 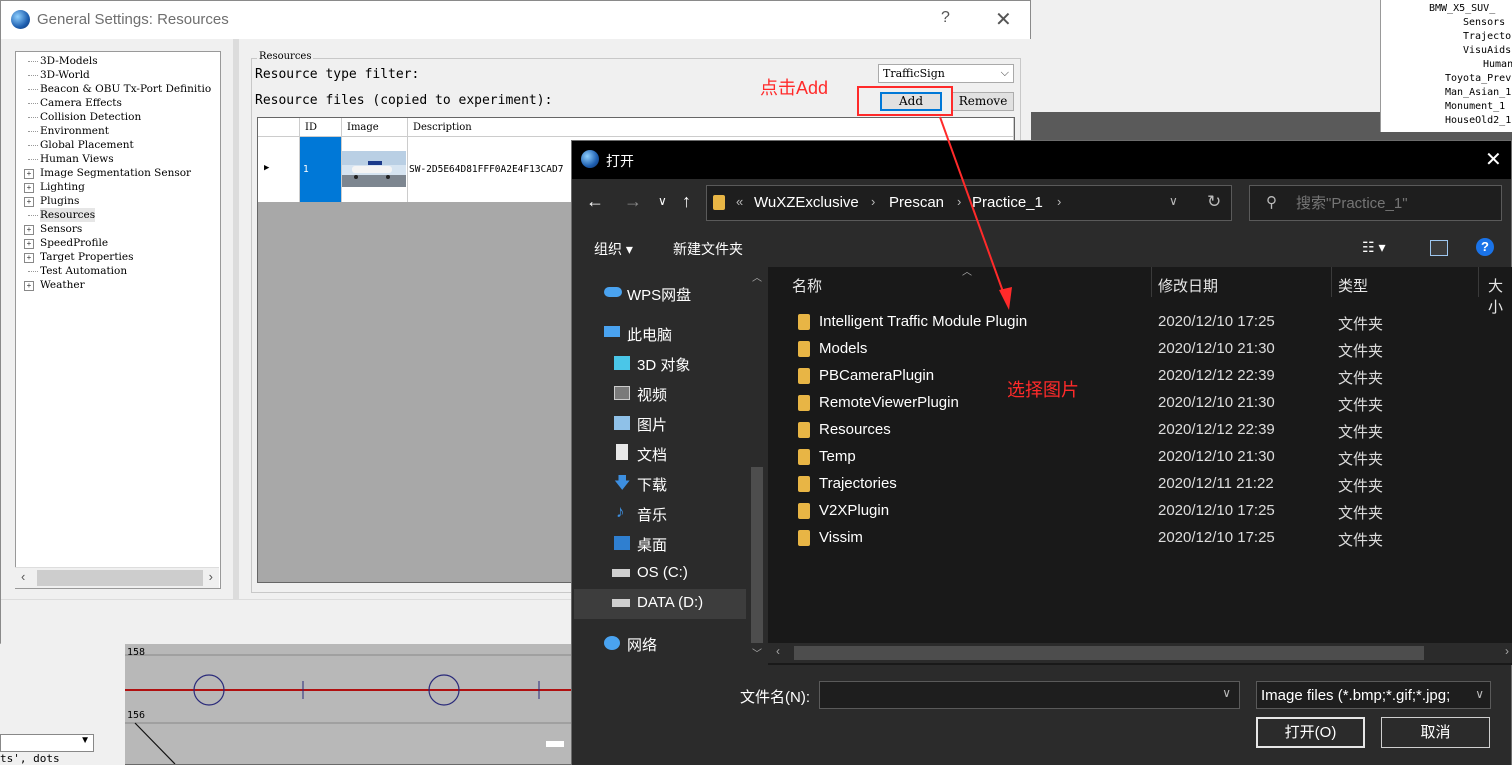 I want to click on nav-item-3d: 3D 对象, so click(x=663, y=364).